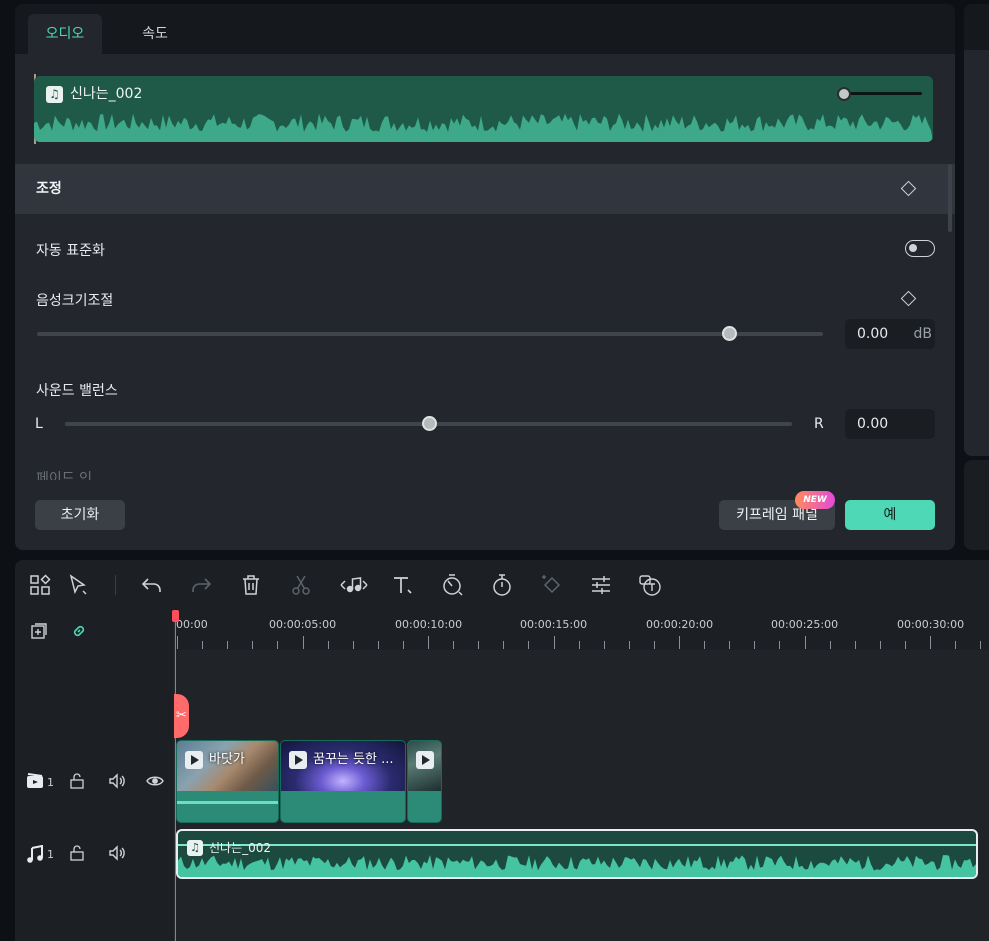 Image resolution: width=989 pixels, height=941 pixels. I want to click on clip-waveform, so click(483, 127).